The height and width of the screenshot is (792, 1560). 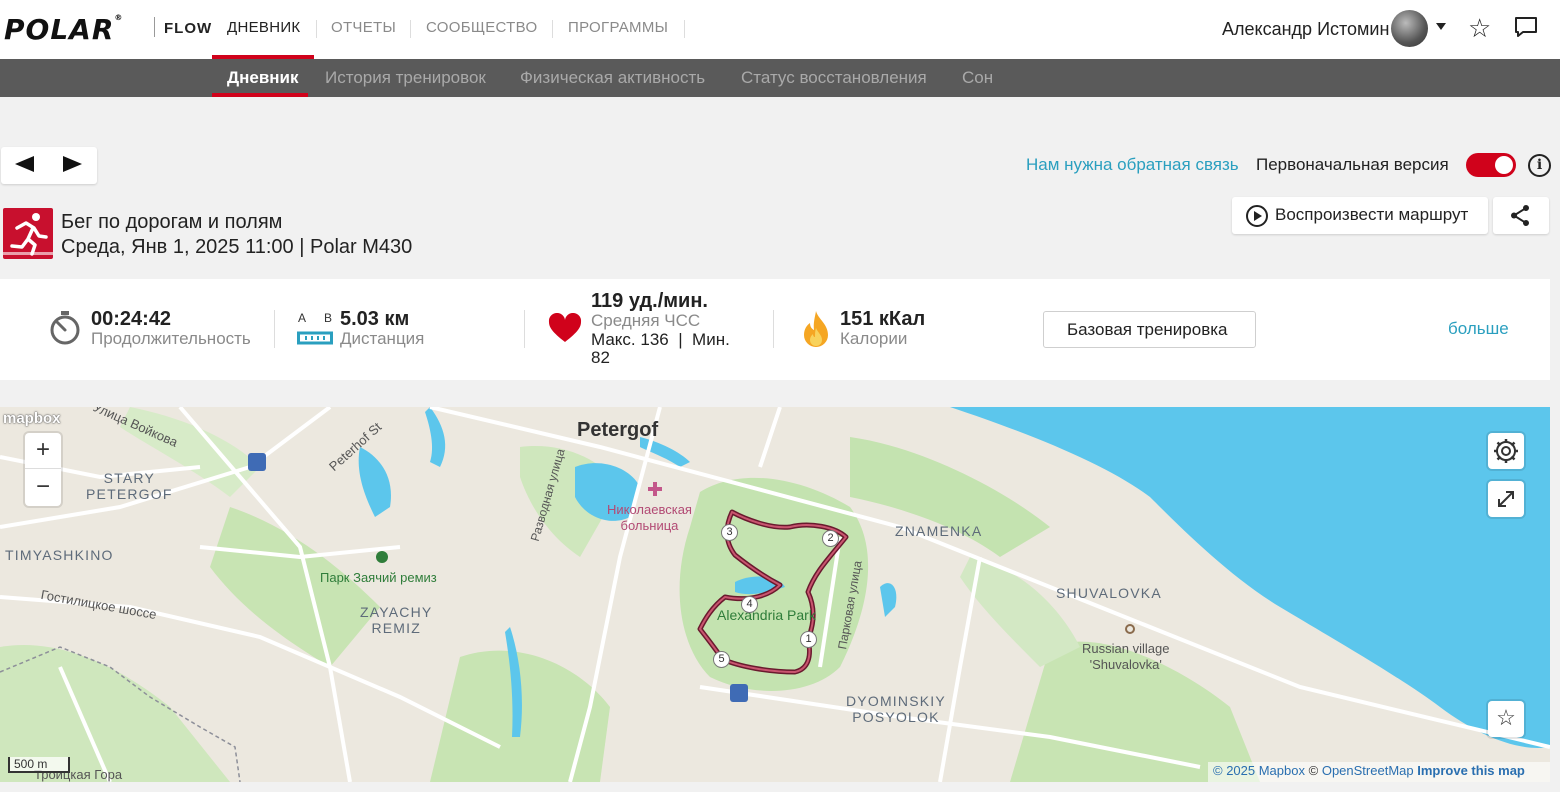 I want to click on calories-value: 151 кКал, so click(x=883, y=319).